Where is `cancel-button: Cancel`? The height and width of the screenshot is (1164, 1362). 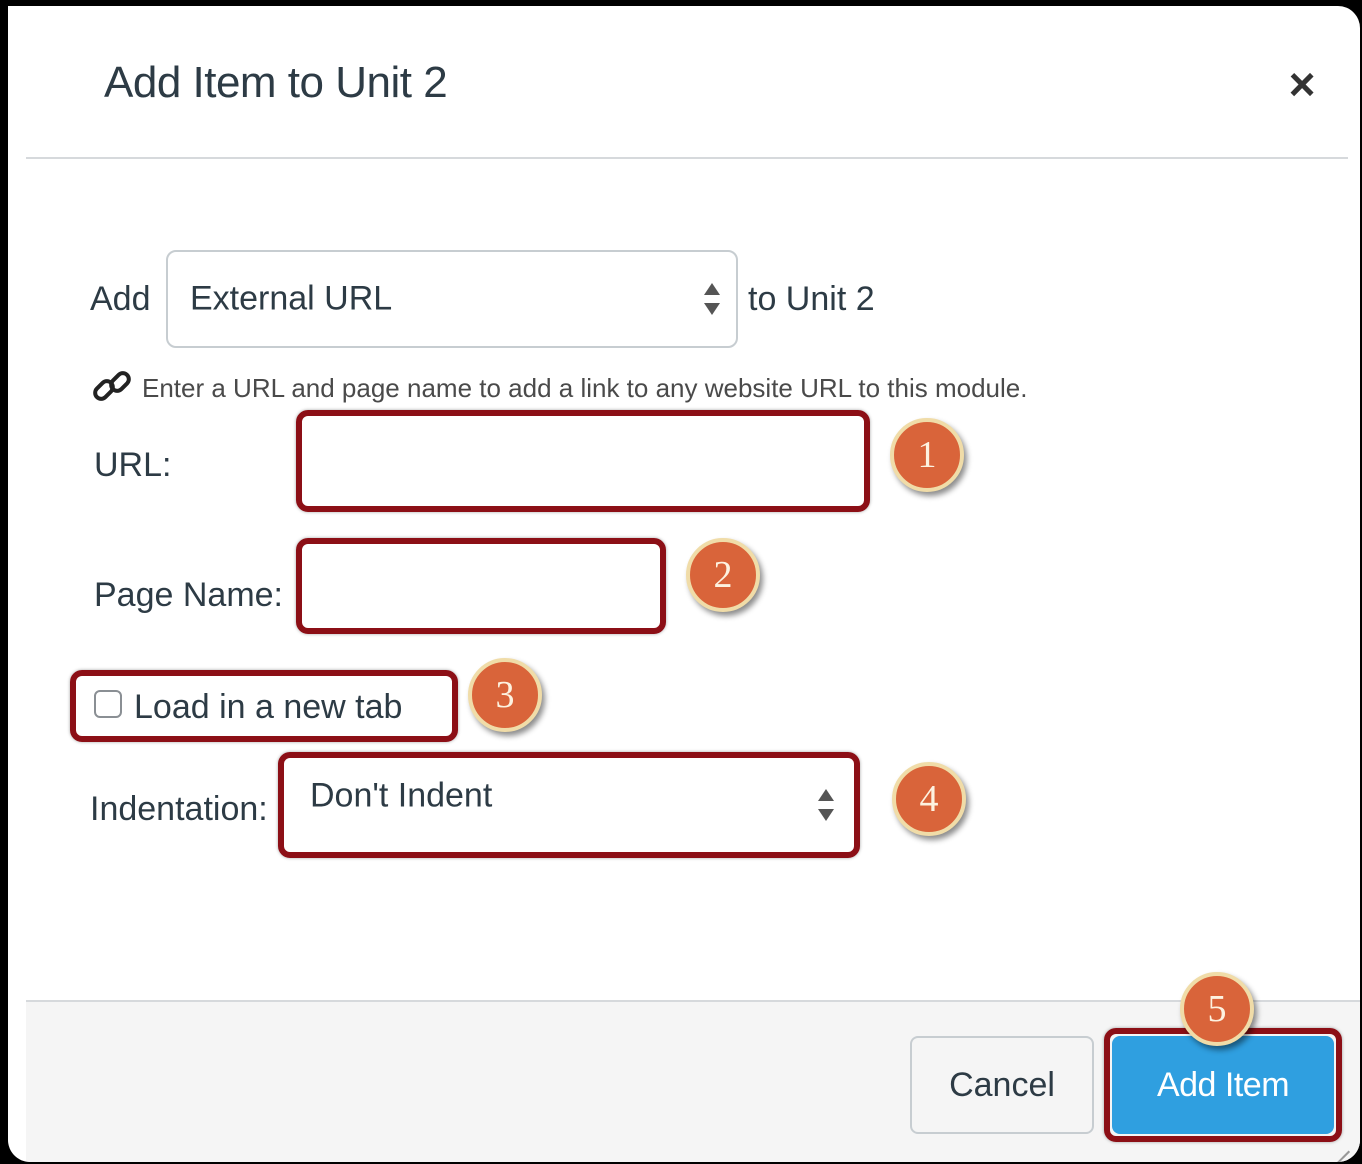 cancel-button: Cancel is located at coordinates (1002, 1085).